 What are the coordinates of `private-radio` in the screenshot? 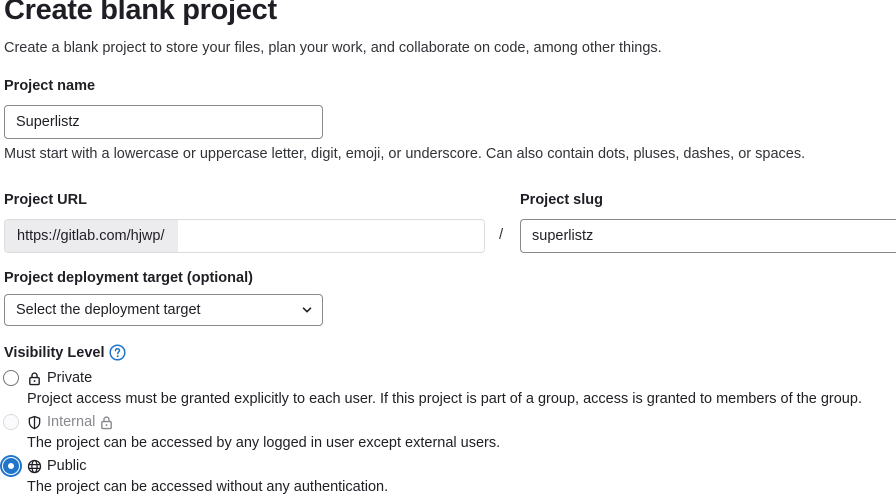 It's located at (11, 378).